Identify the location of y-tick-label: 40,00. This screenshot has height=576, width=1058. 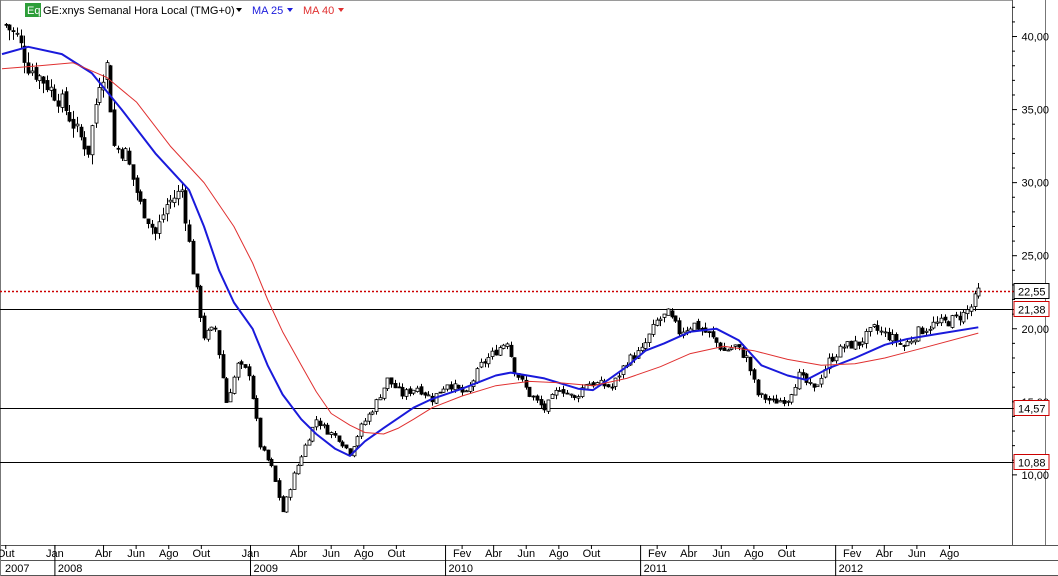
(1035, 38).